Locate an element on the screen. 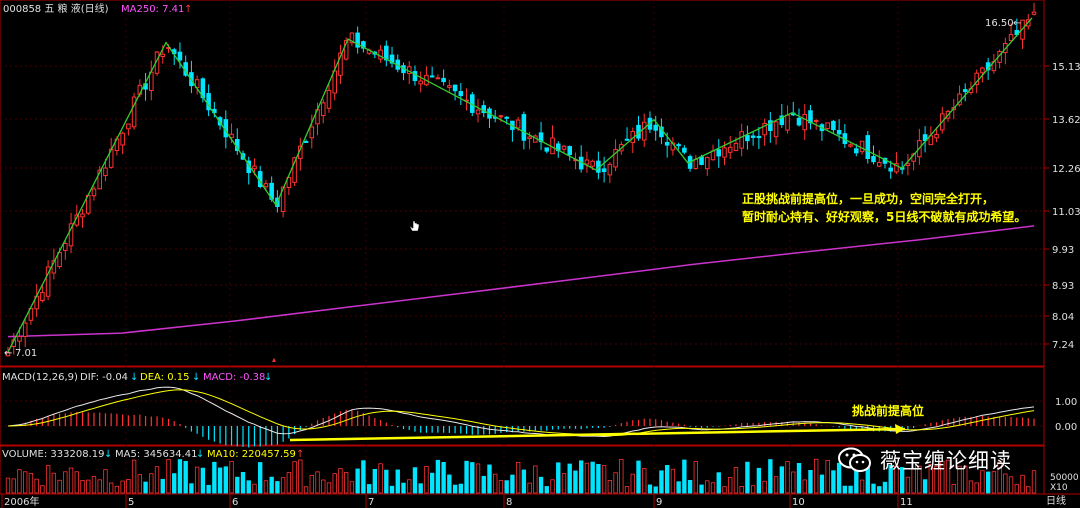  low-price-label: ← is located at coordinates (8, 353).